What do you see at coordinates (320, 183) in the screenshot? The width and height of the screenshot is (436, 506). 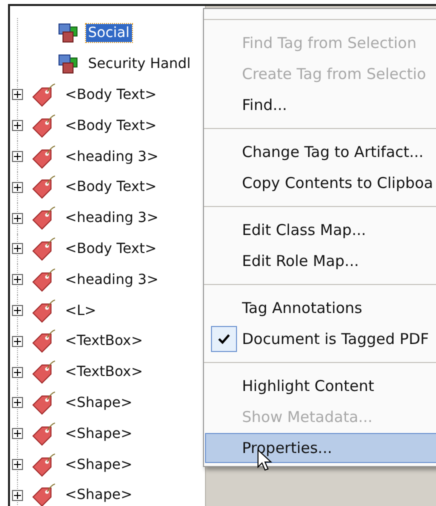 I see `menu-item: Copy Contents to Clipboa` at bounding box center [320, 183].